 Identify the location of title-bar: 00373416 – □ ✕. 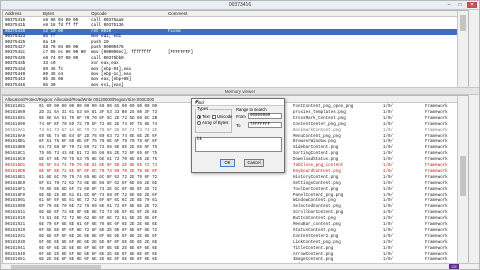
(240, 5).